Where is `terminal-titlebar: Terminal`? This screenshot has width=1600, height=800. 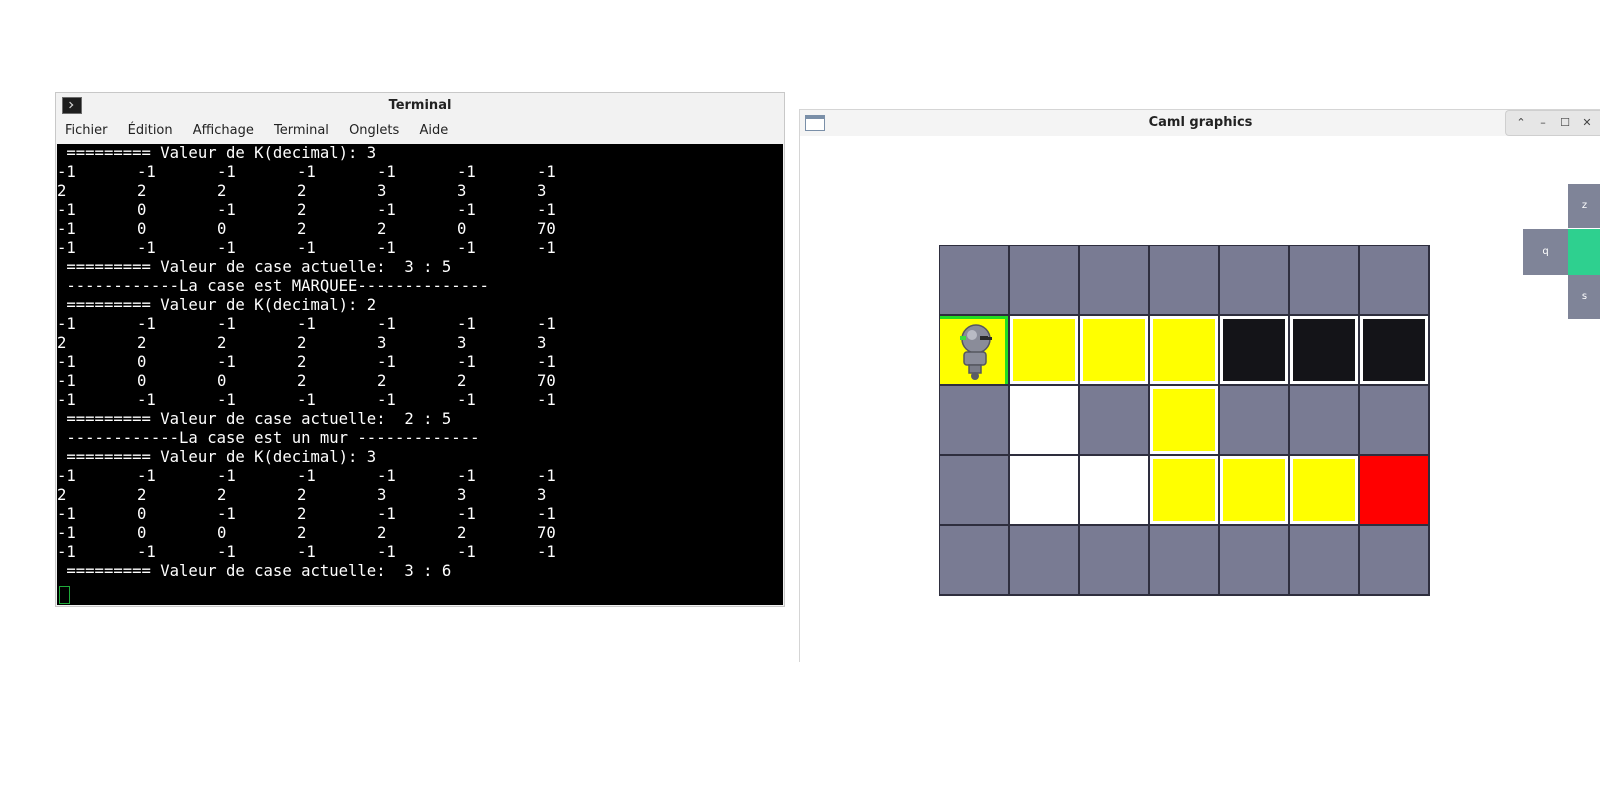
terminal-titlebar: Terminal is located at coordinates (420, 105).